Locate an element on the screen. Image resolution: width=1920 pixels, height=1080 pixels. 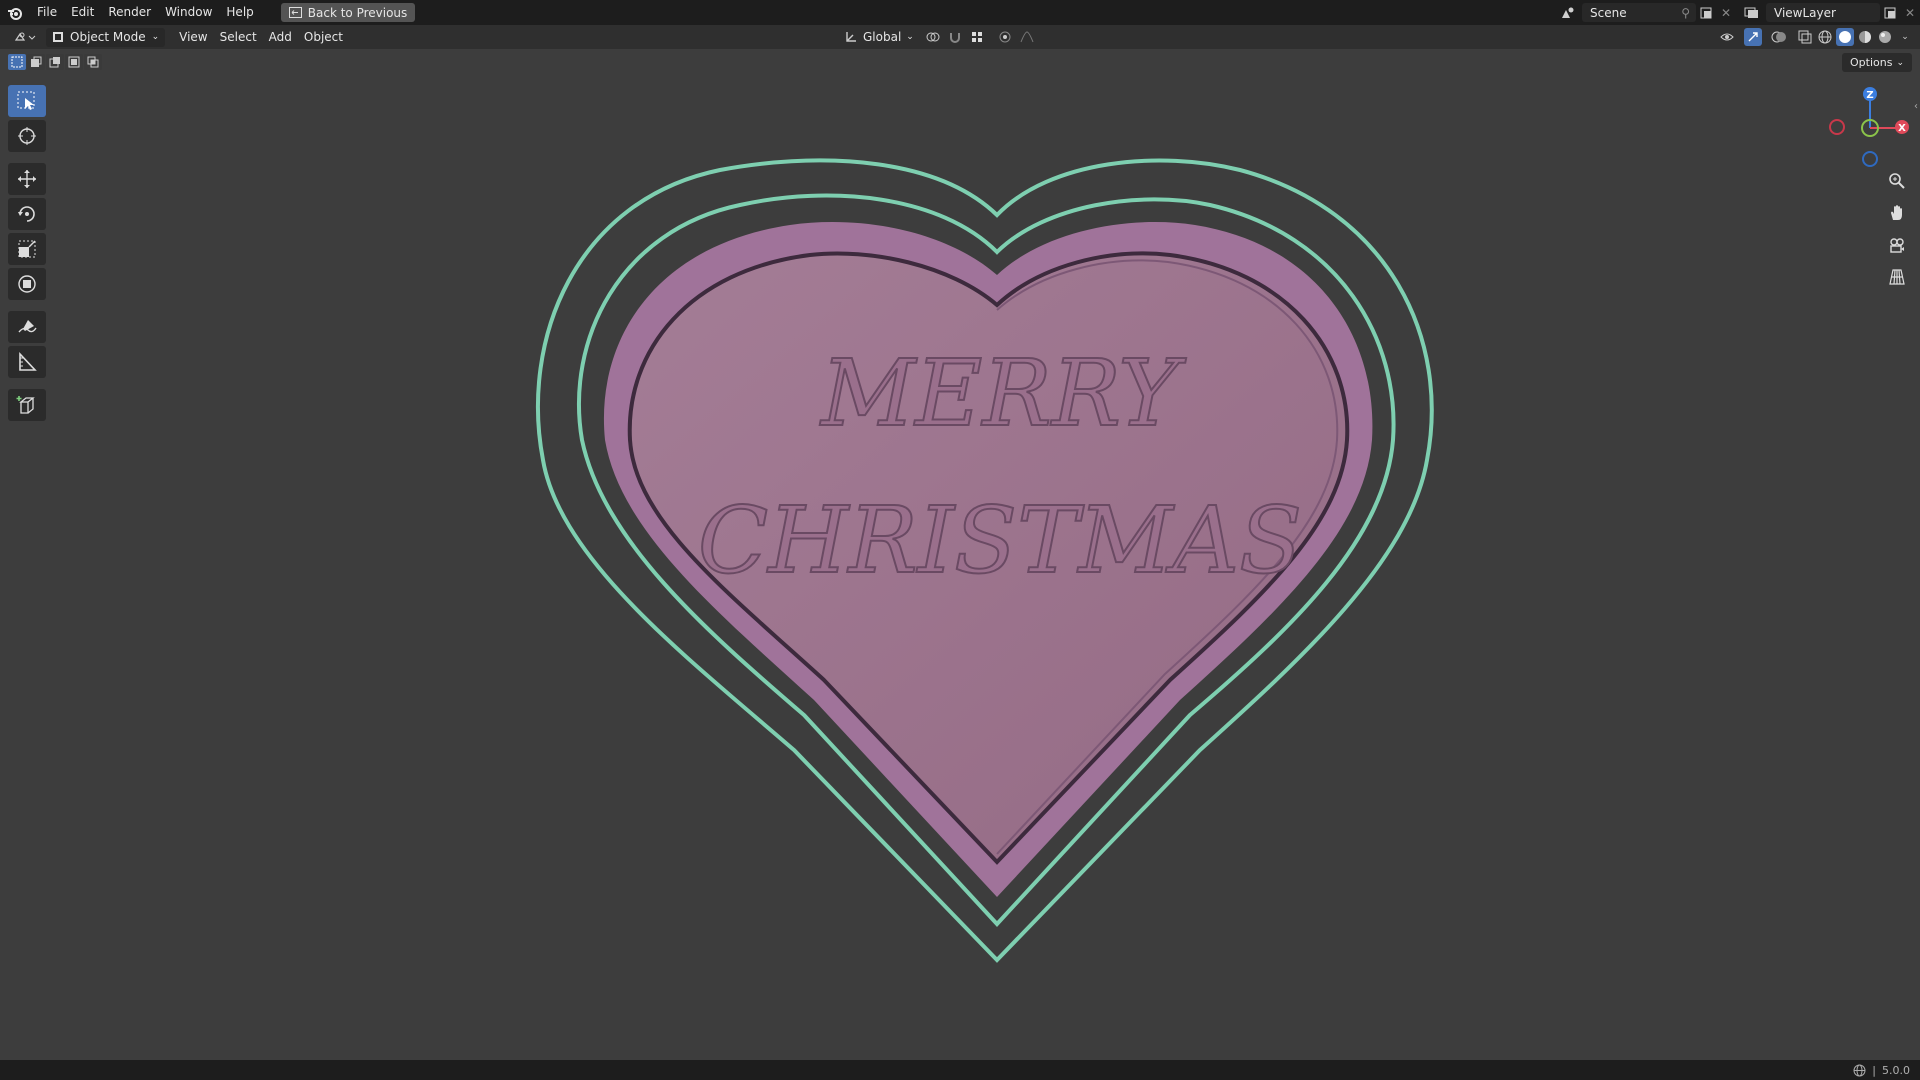
solid-shading-icon is located at coordinates (1845, 37).